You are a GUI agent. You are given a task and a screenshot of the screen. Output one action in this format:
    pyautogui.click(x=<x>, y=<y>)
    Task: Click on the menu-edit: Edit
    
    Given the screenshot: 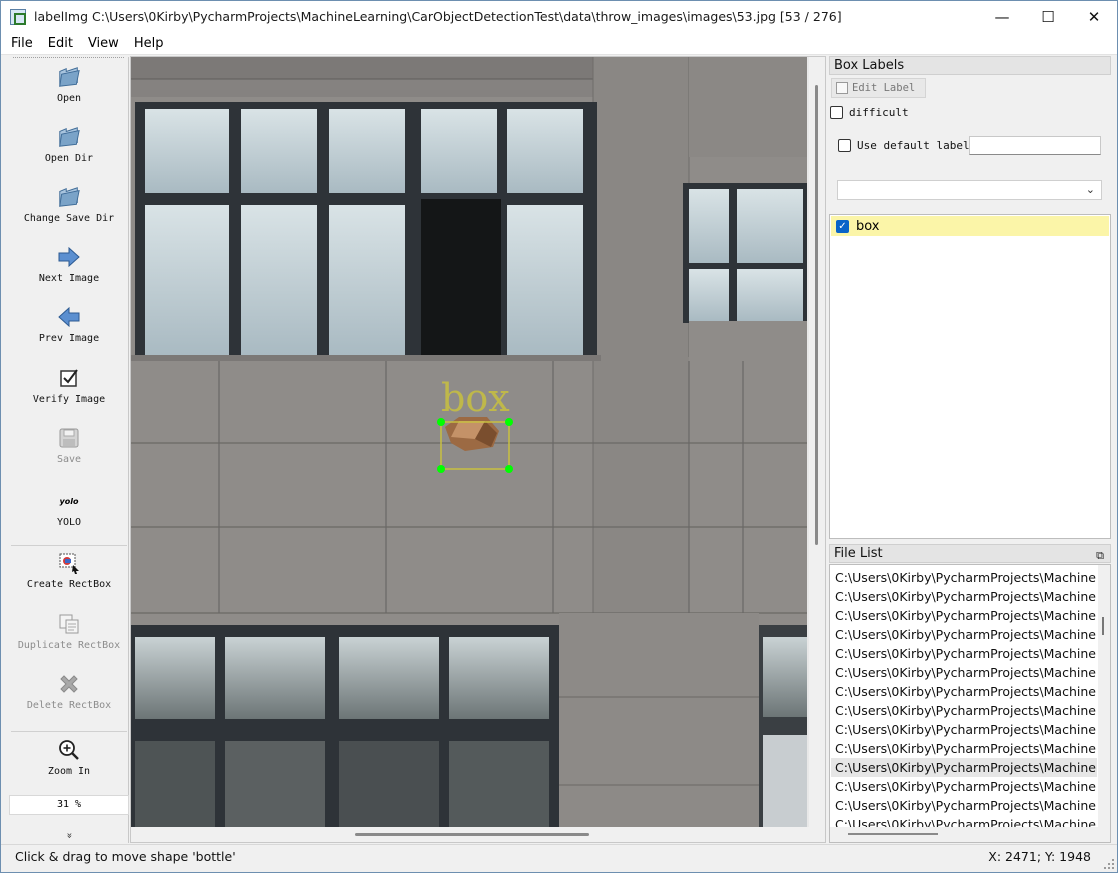 What is the action you would take?
    pyautogui.click(x=60, y=43)
    